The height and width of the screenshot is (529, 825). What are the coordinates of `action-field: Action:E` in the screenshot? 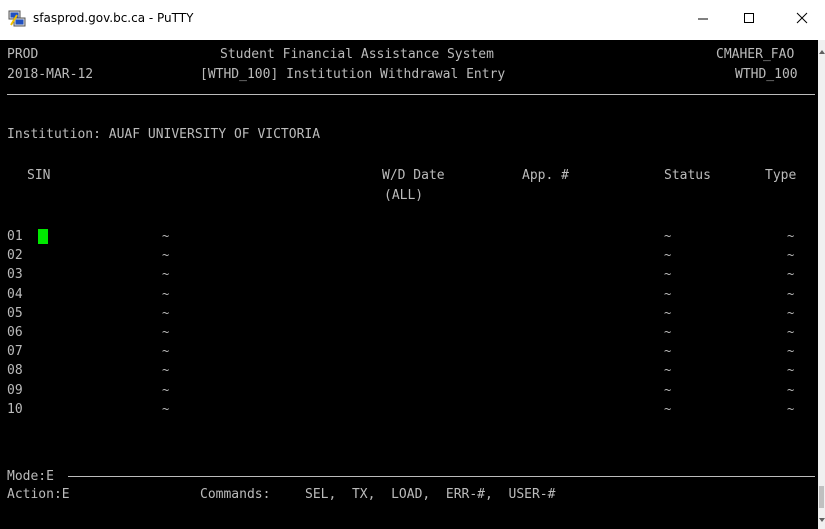 It's located at (38, 494).